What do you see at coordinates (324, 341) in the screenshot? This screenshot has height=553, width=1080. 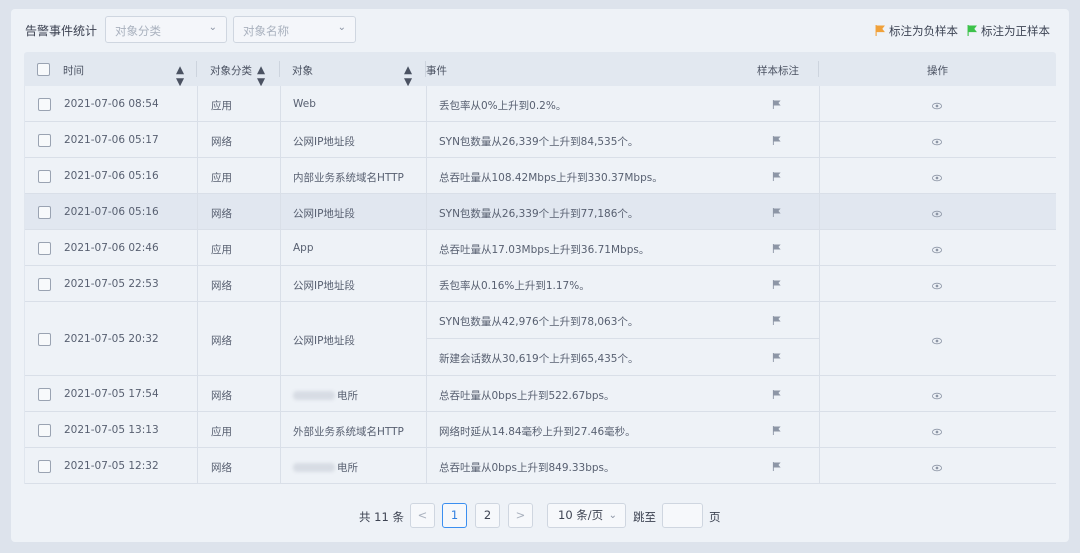 I see `row-object: 公网IP地址段` at bounding box center [324, 341].